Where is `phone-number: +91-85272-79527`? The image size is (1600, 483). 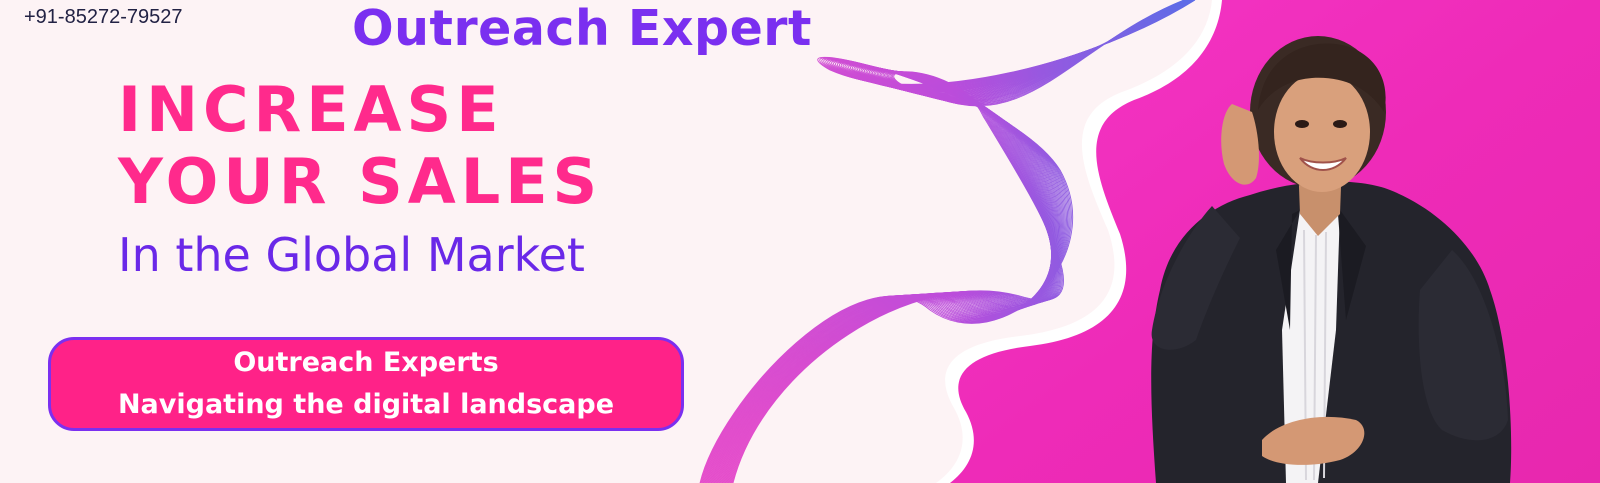 phone-number: +91-85272-79527 is located at coordinates (103, 17).